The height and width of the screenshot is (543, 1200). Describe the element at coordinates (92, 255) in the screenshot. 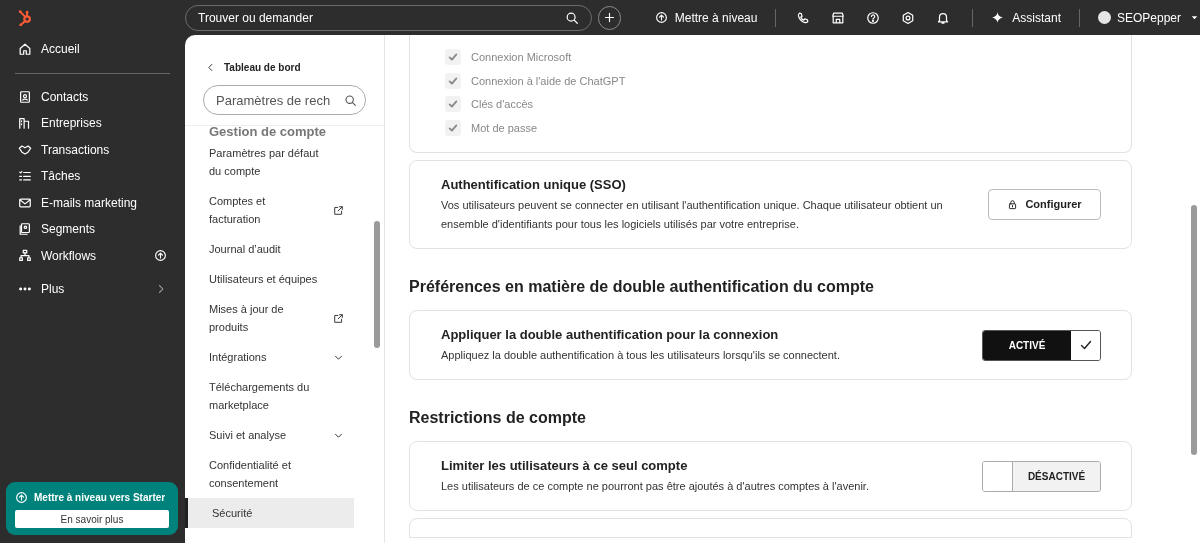

I see `nav-item: Workflows` at that location.